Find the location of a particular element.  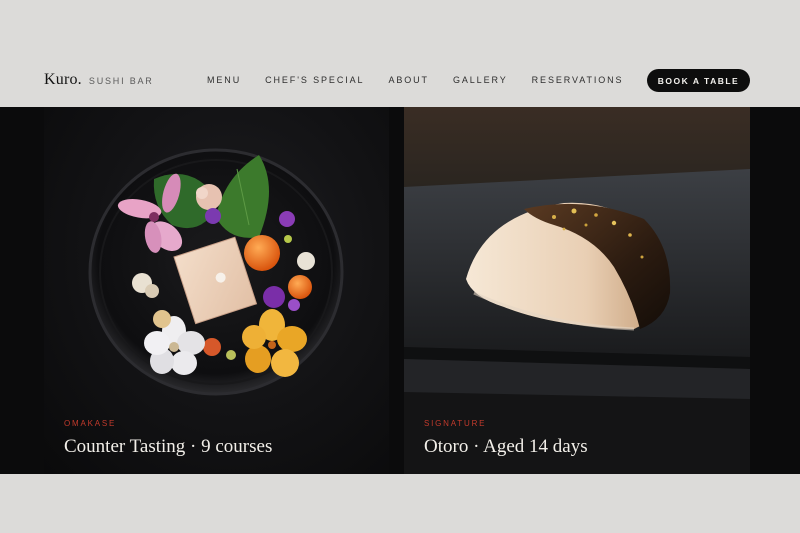

card-title: Otoro · Aged 14 days is located at coordinates (506, 447).